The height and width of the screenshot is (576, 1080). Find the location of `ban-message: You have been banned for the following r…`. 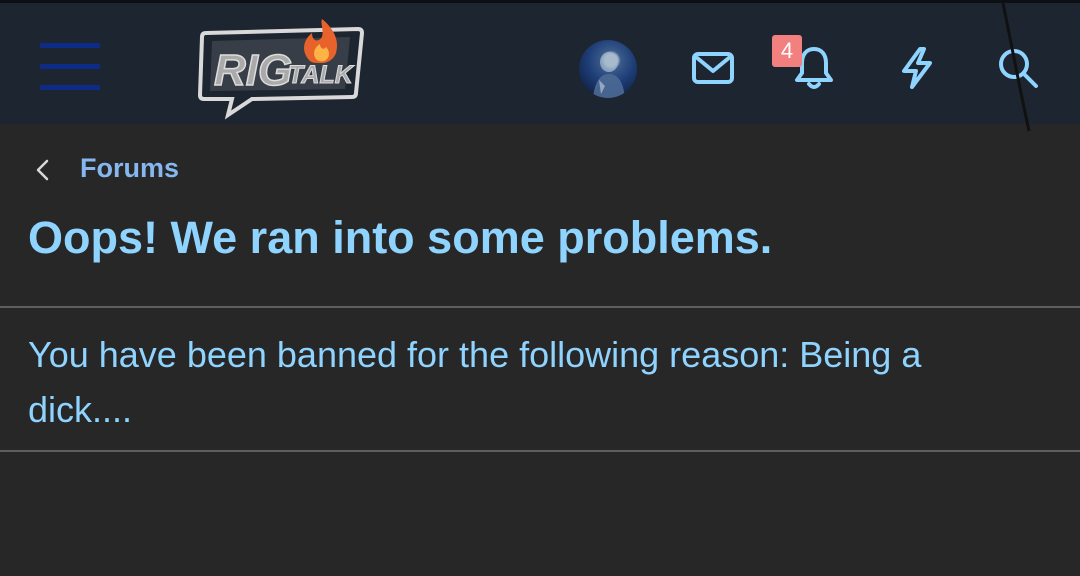

ban-message: You have been banned for the following r… is located at coordinates (475, 382).